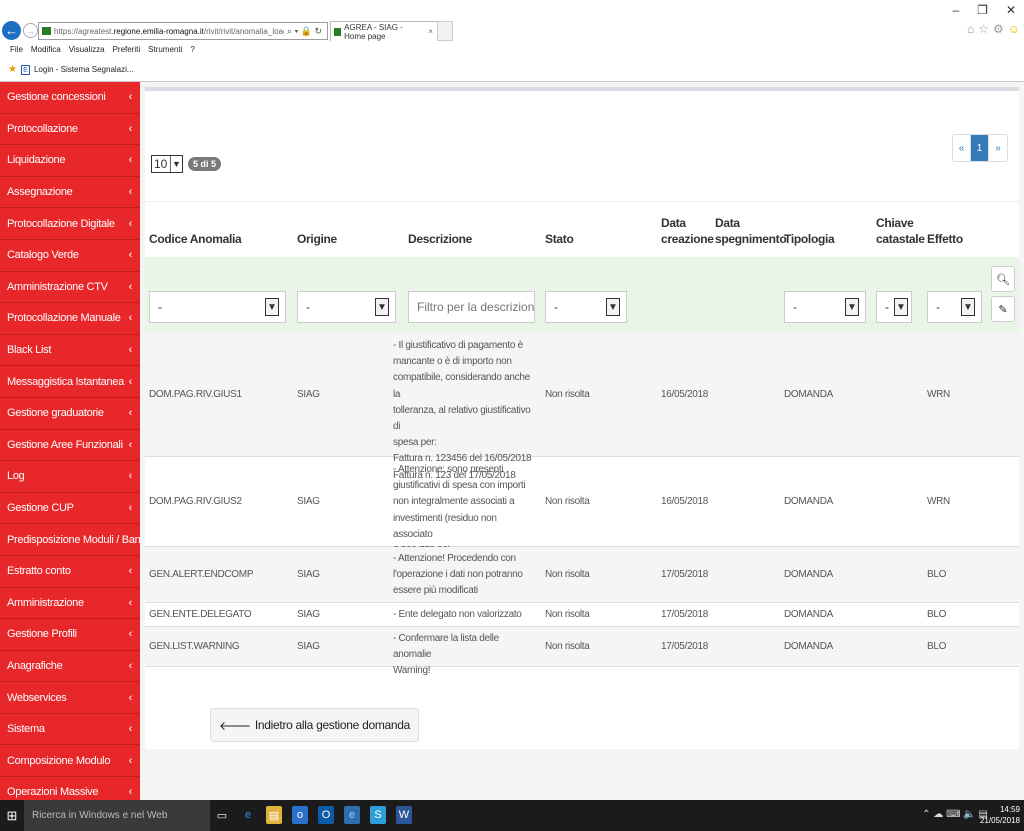 The width and height of the screenshot is (1024, 831). I want to click on taskbar-search: Ricerca in Windows e nel Web, so click(117, 815).